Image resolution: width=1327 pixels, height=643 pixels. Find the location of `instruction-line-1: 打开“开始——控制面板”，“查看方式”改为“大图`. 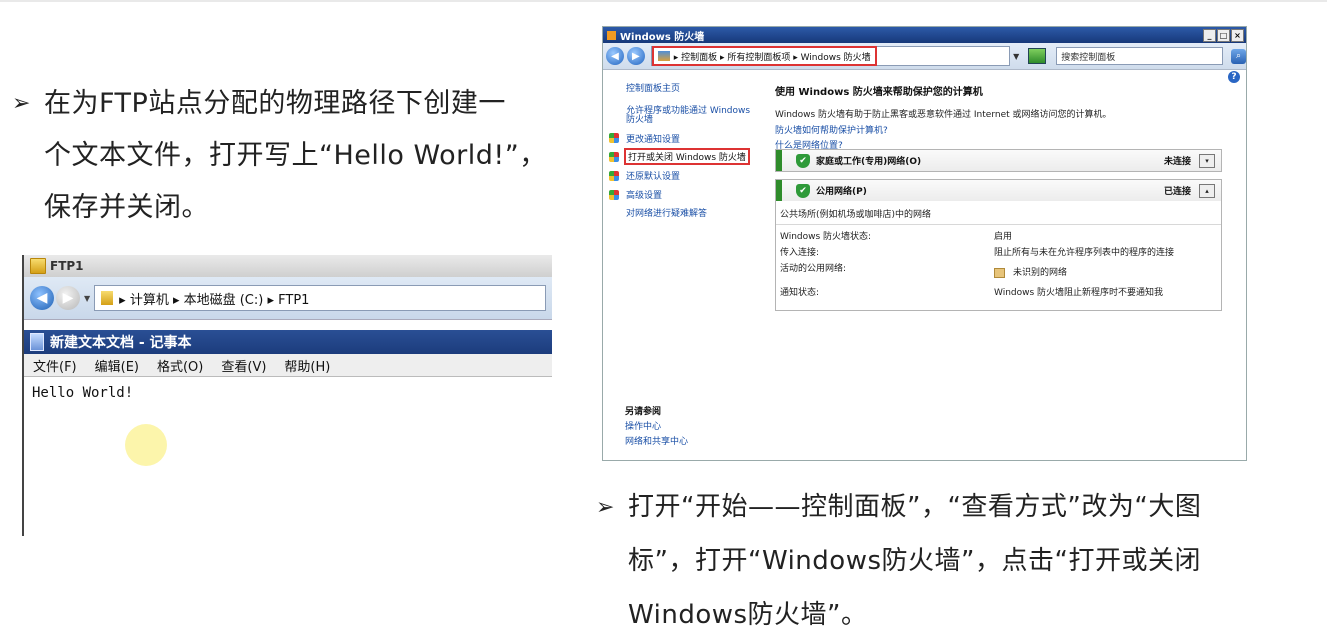

instruction-line-1: 打开“开始——控制面板”，“查看方式”改为“大图 is located at coordinates (915, 507).